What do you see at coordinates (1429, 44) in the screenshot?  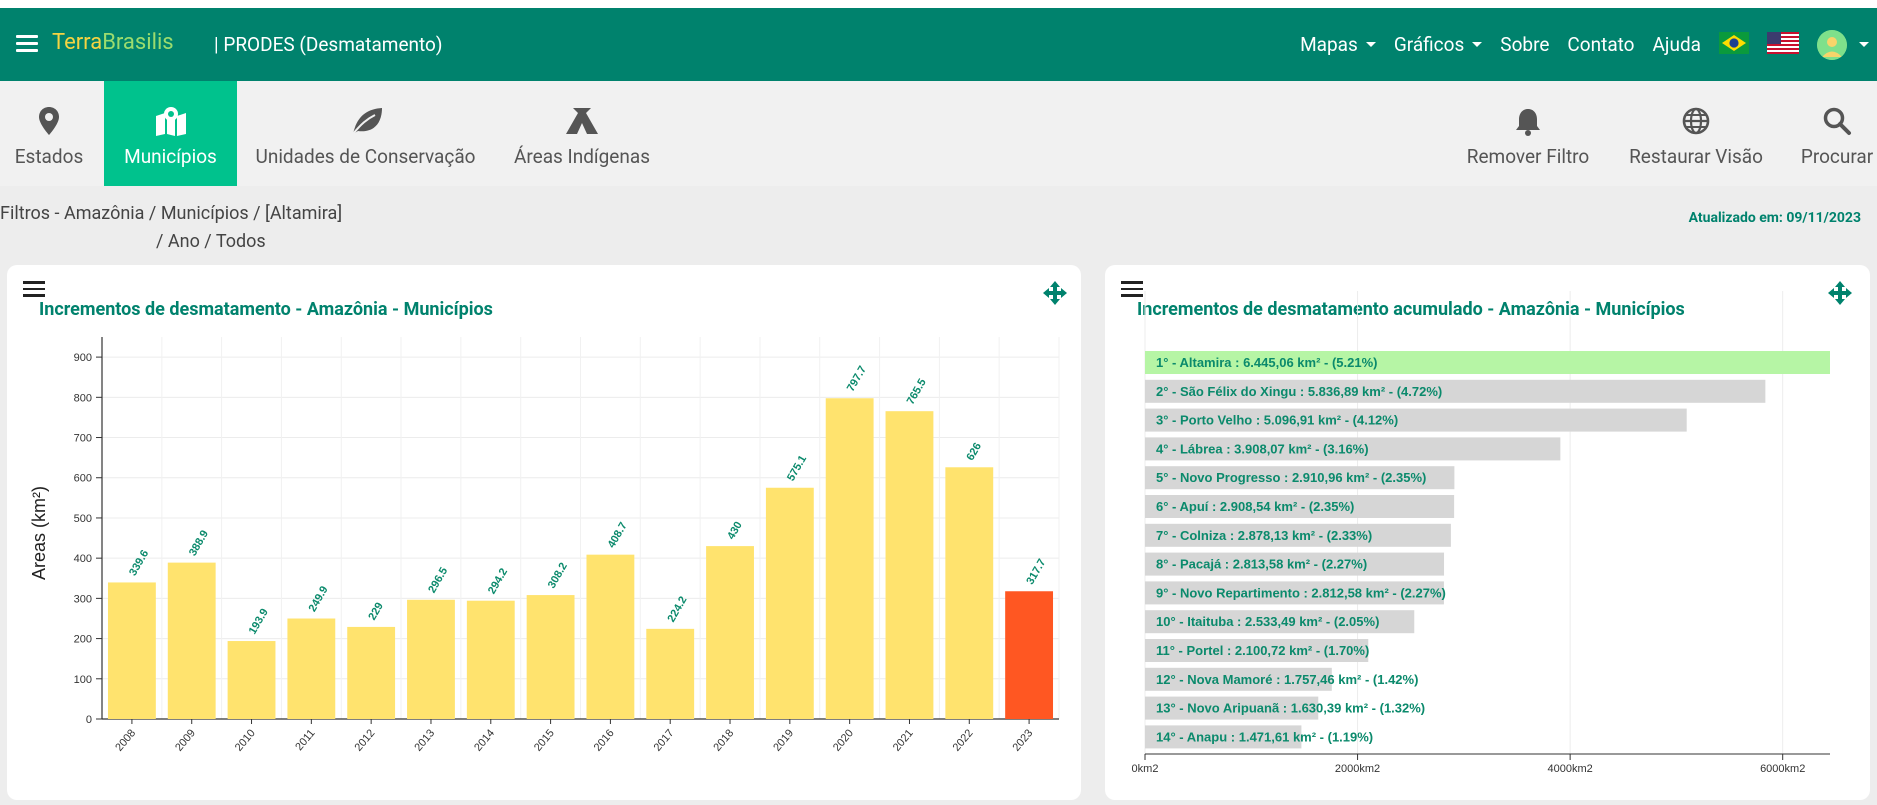 I see `nav-graficos-label: Gráficos` at bounding box center [1429, 44].